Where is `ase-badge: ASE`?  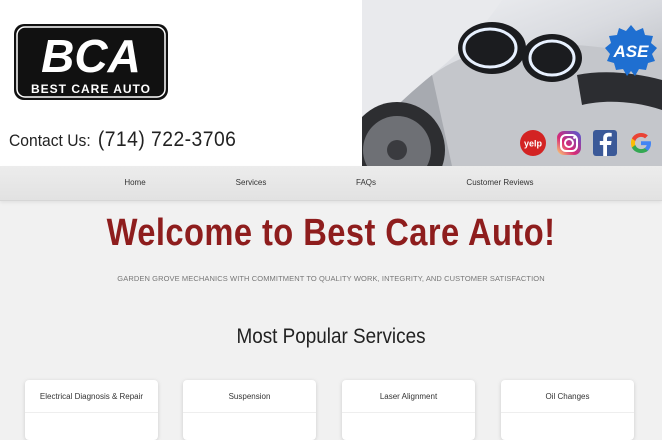
ase-badge: ASE is located at coordinates (631, 51).